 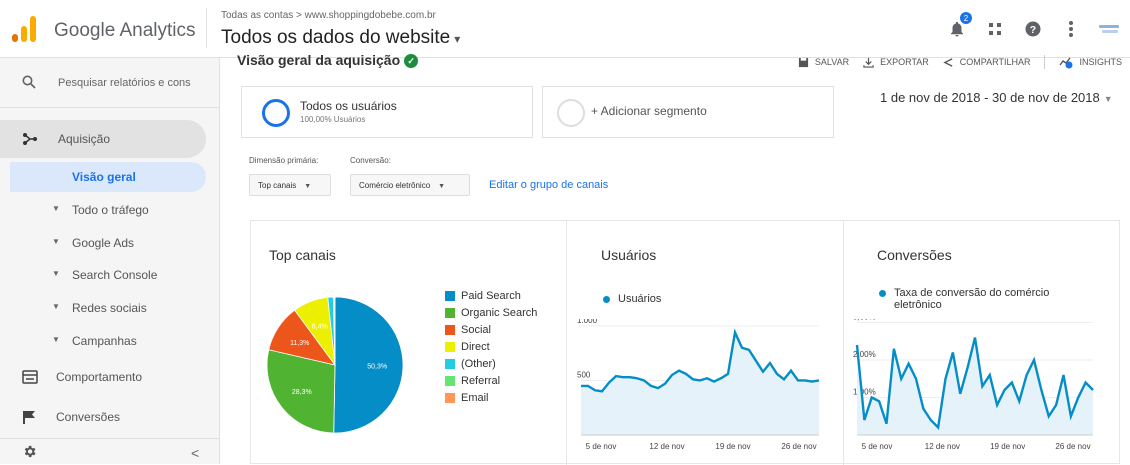 I want to click on series-dot-icon, so click(x=882, y=293).